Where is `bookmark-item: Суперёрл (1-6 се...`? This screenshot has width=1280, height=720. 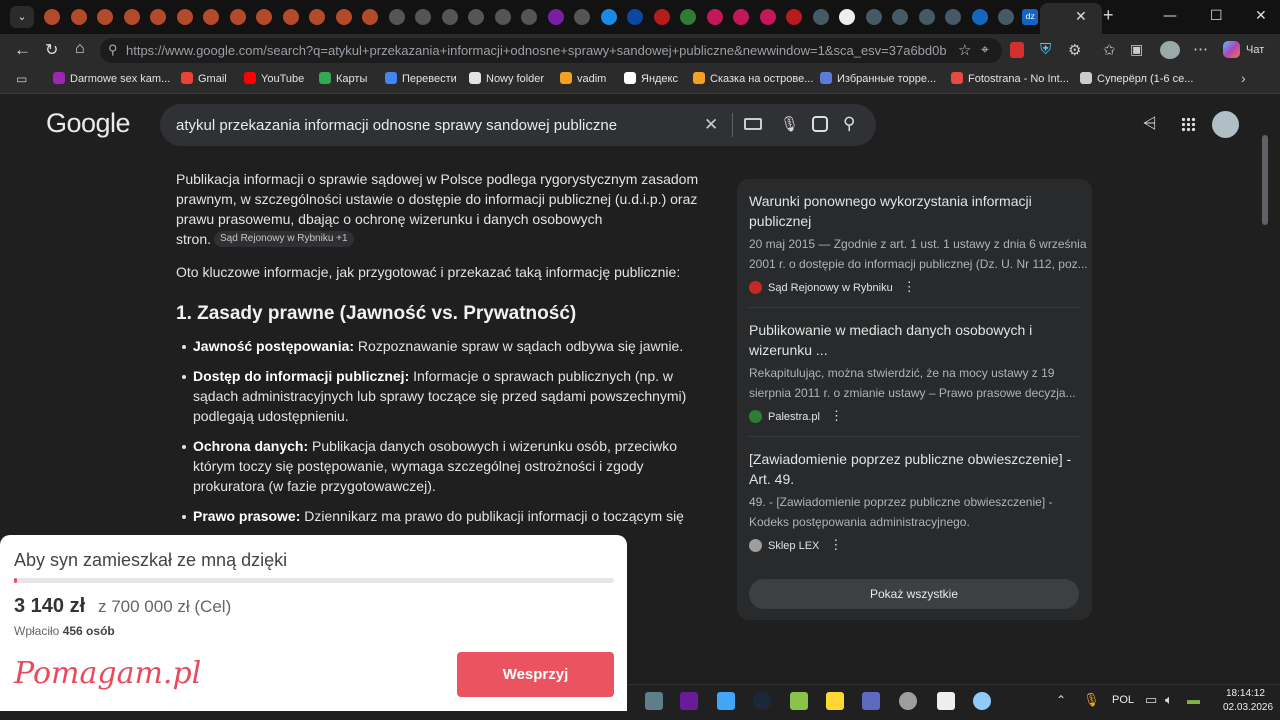
bookmark-item: Суперёрл (1-6 се... is located at coordinates (1136, 78).